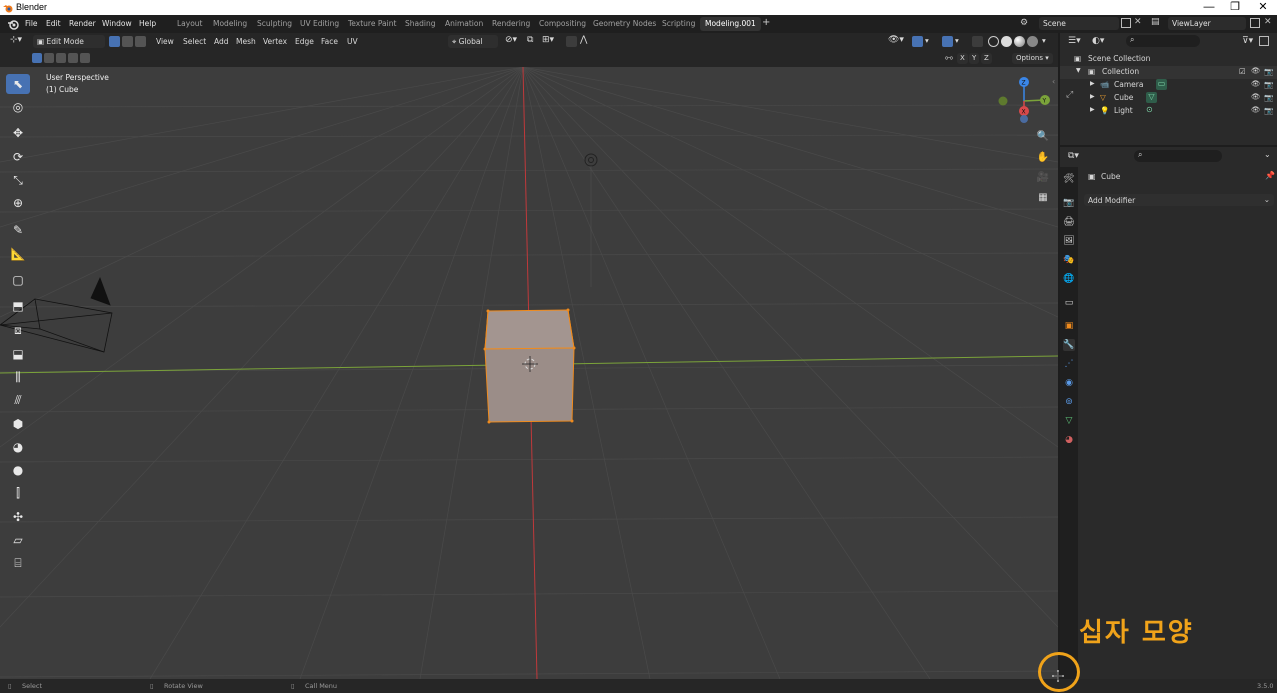 Image resolution: width=1277 pixels, height=693 pixels. Describe the element at coordinates (511, 23) in the screenshot. I see `tab-rendering: Rendering` at that location.